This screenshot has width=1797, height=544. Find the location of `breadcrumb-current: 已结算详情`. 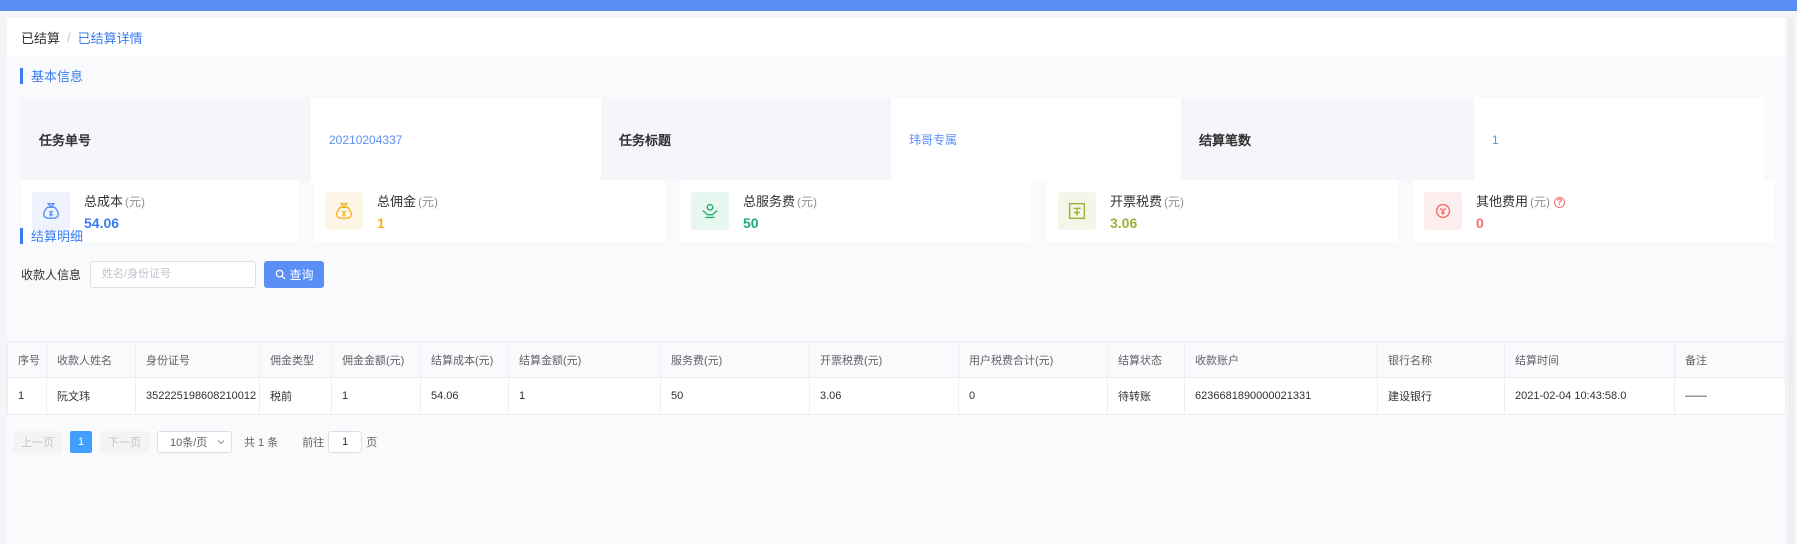

breadcrumb-current: 已结算详情 is located at coordinates (110, 38).